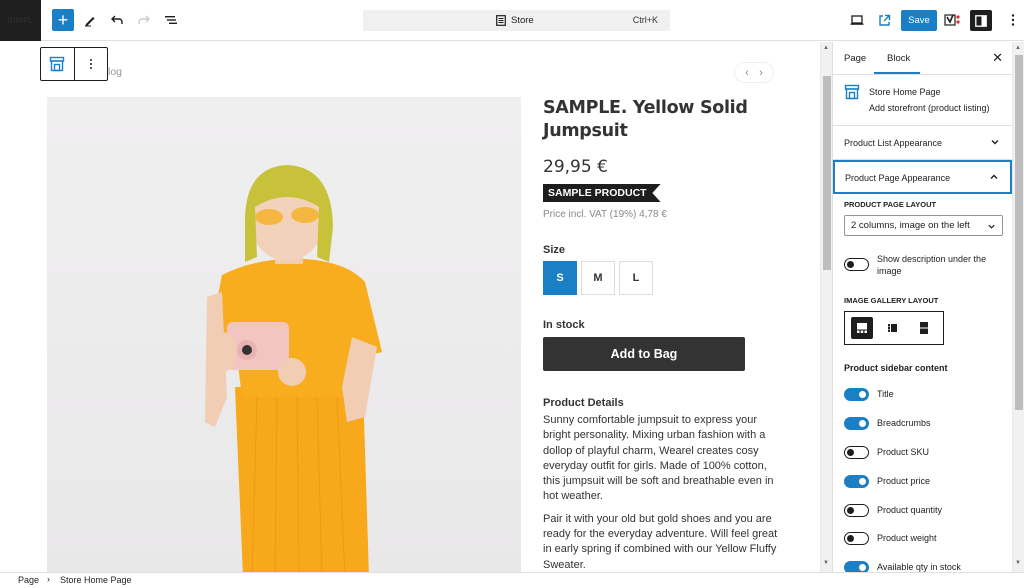  Describe the element at coordinates (645, 119) in the screenshot. I see `product-title: SAMPLE. Yellow Solid Jumpsuit` at that location.